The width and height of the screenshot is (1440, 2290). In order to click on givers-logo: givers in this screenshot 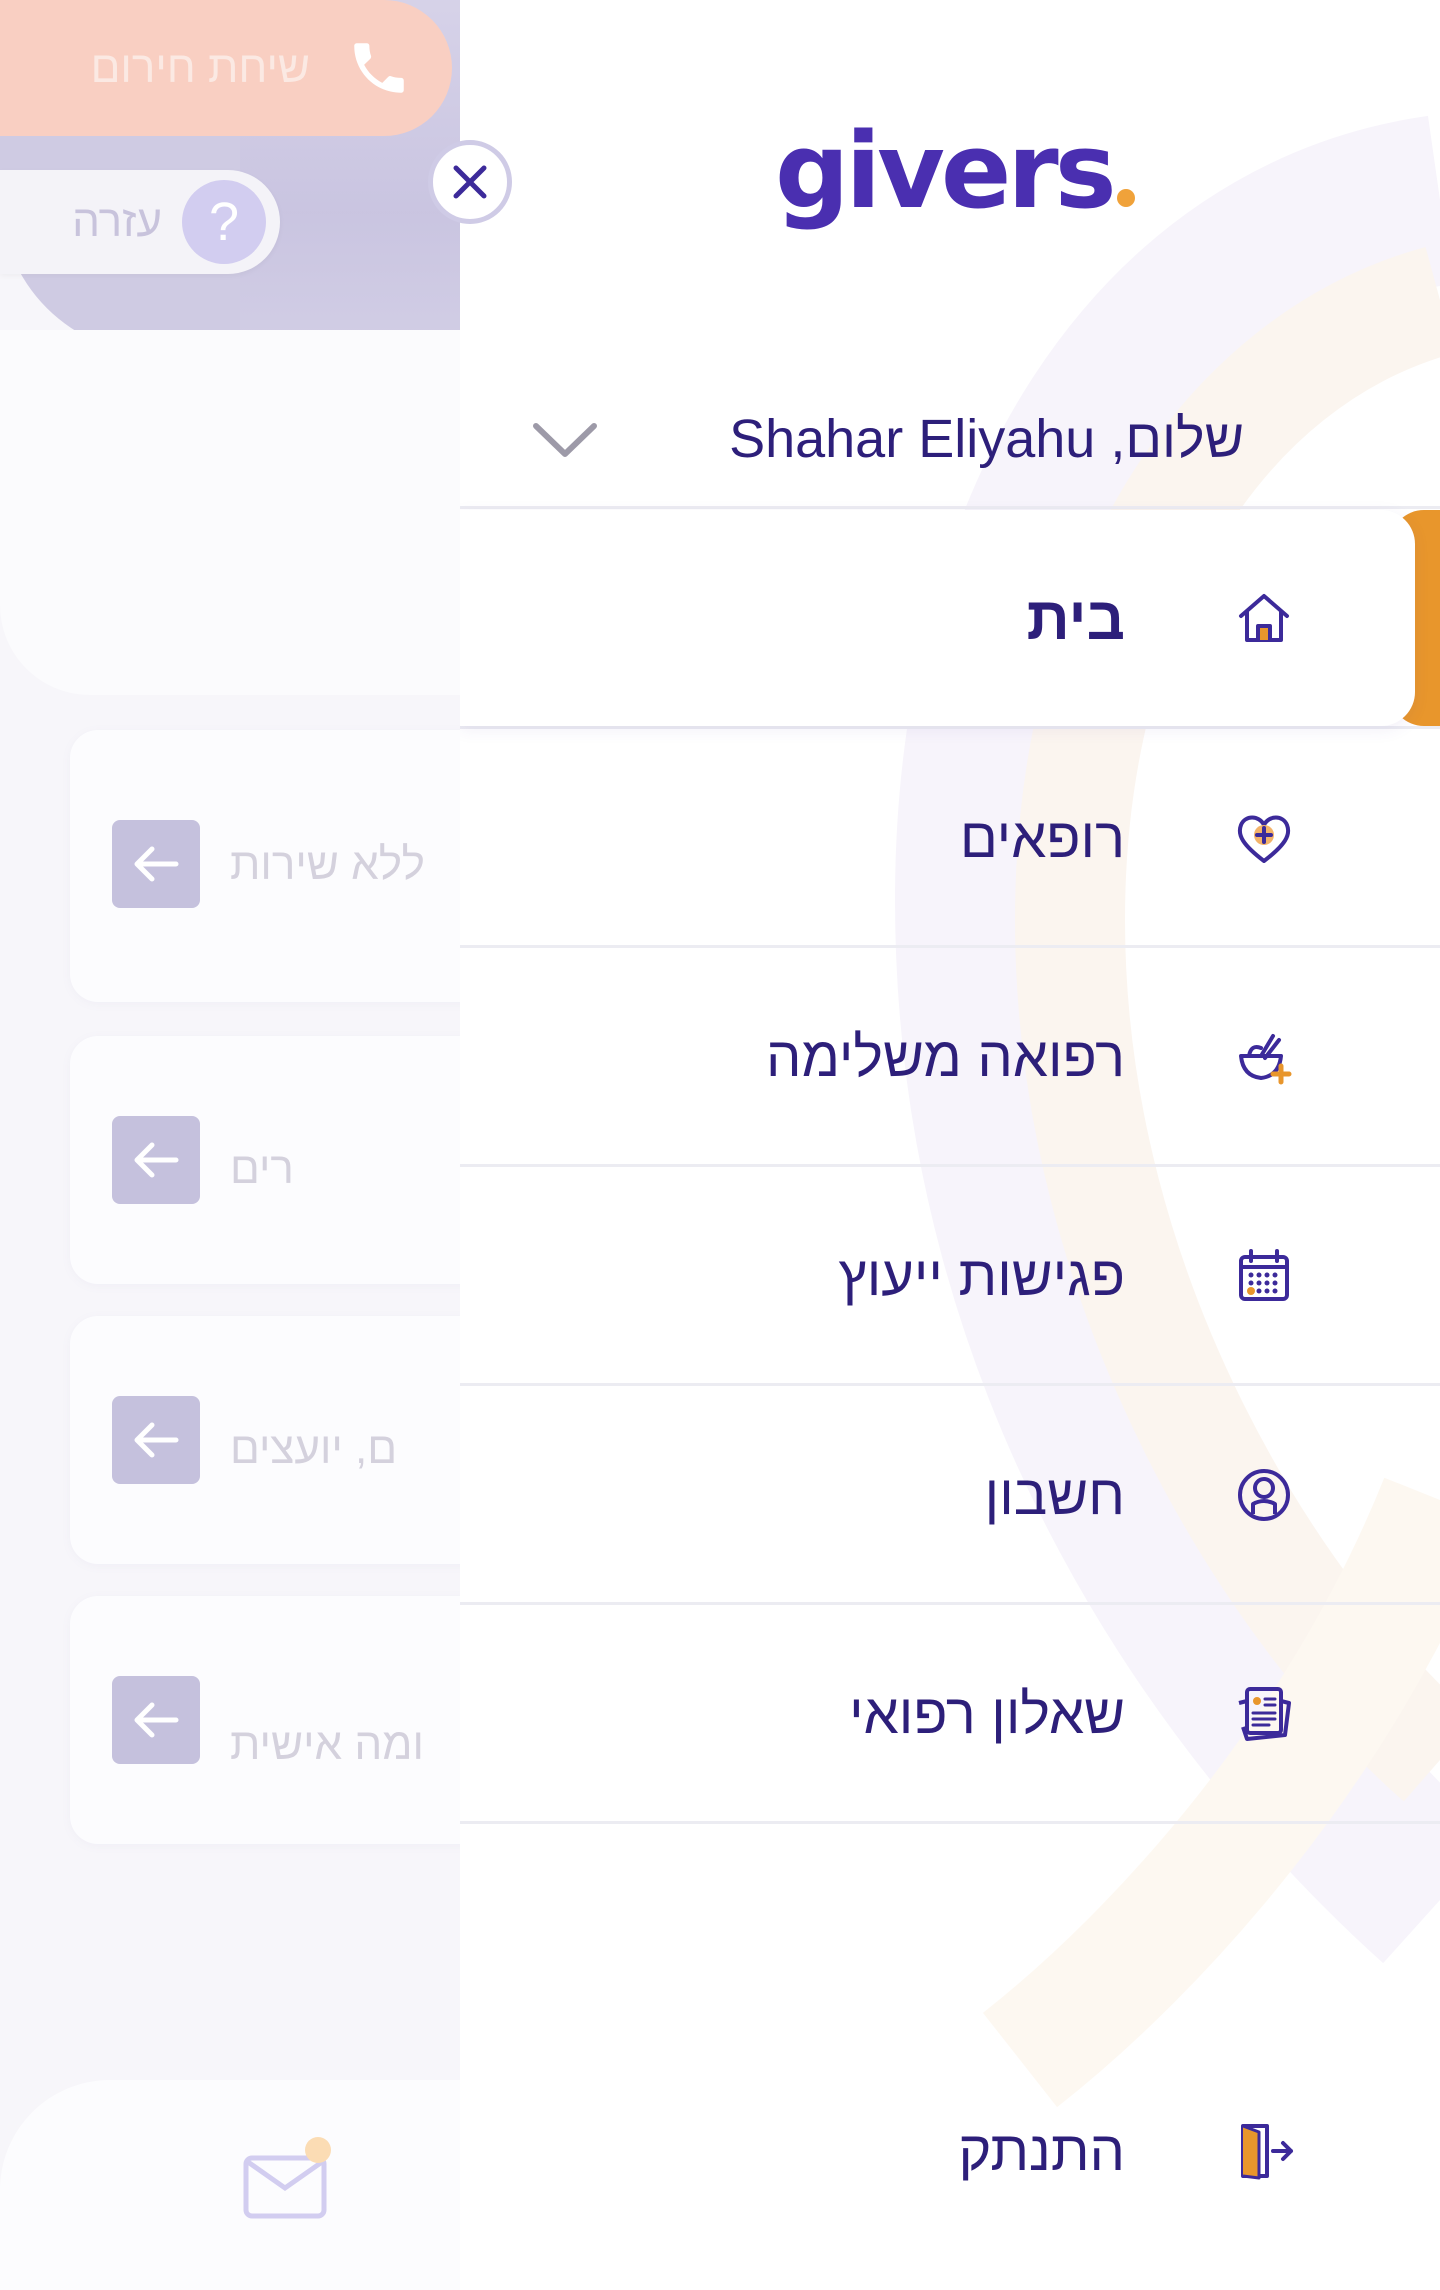, I will do `click(955, 175)`.